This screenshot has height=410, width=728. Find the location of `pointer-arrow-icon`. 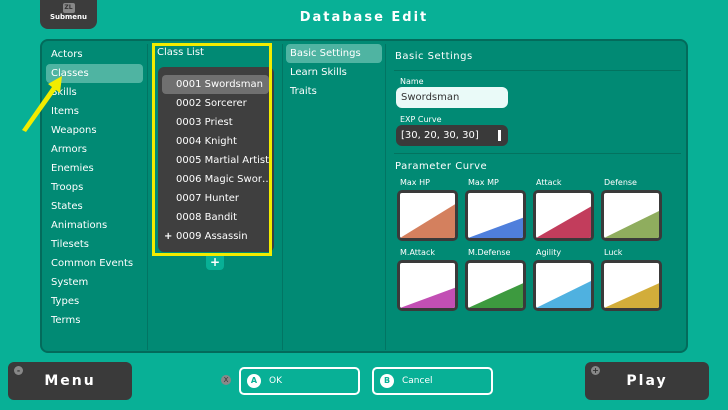

pointer-arrow-icon is located at coordinates (42, 104).